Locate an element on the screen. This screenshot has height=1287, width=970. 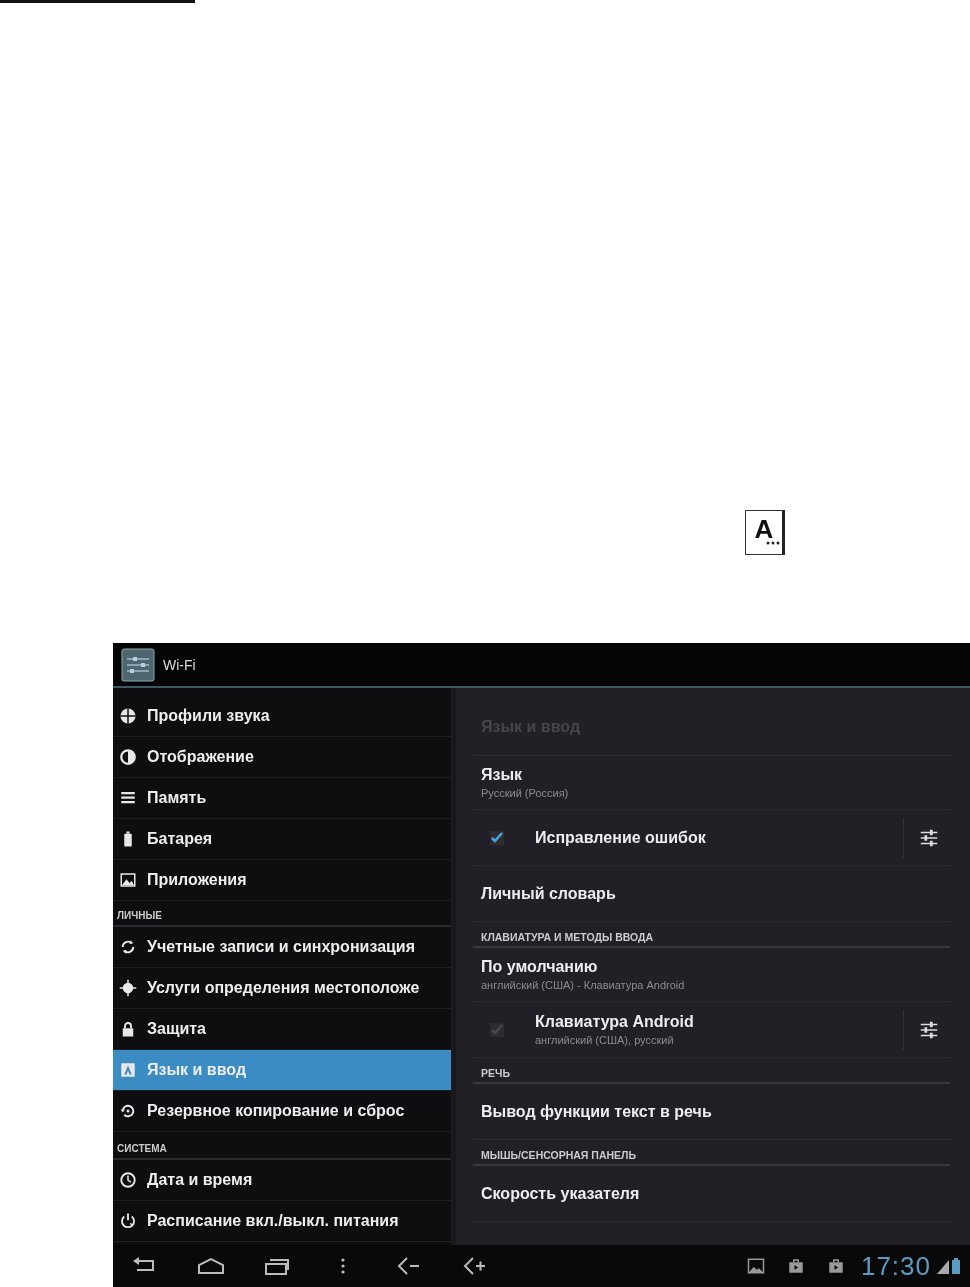
sidebar-item: Дата и время is located at coordinates (282, 1180).